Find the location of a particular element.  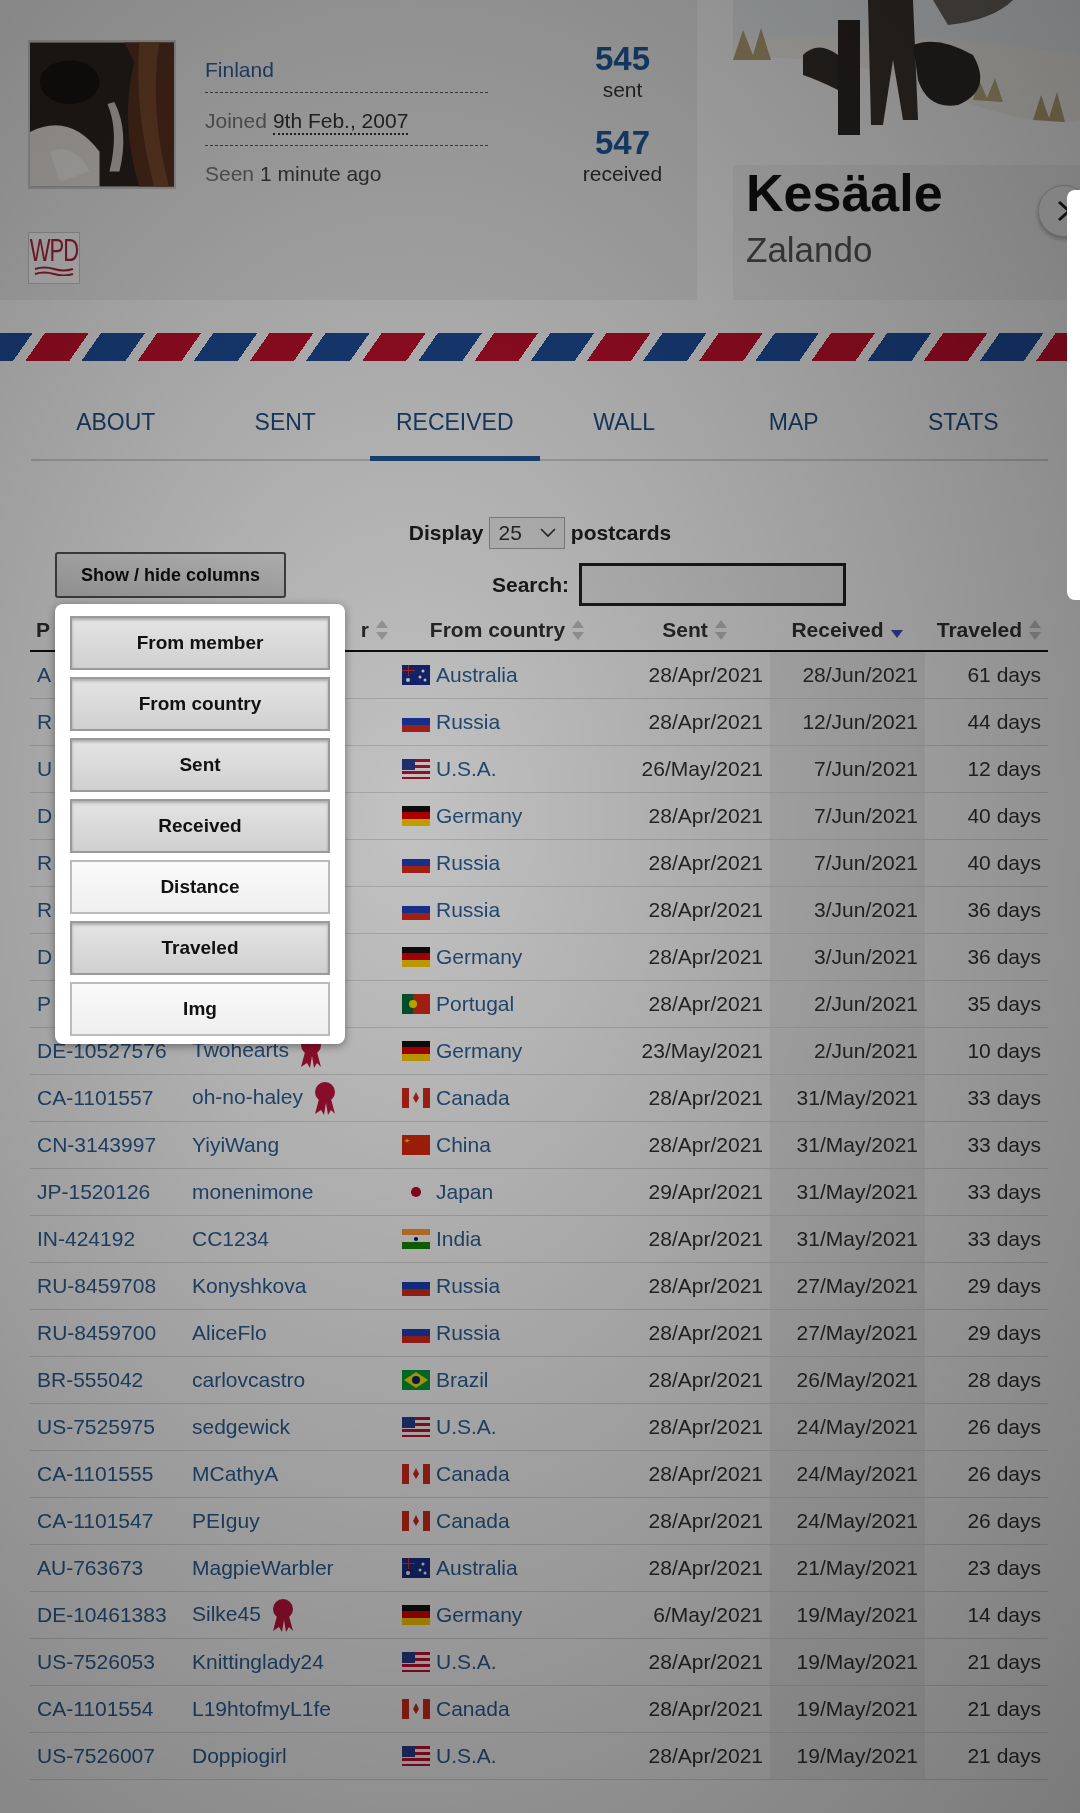

postcard-link: DE-10461383 is located at coordinates (102, 1614).